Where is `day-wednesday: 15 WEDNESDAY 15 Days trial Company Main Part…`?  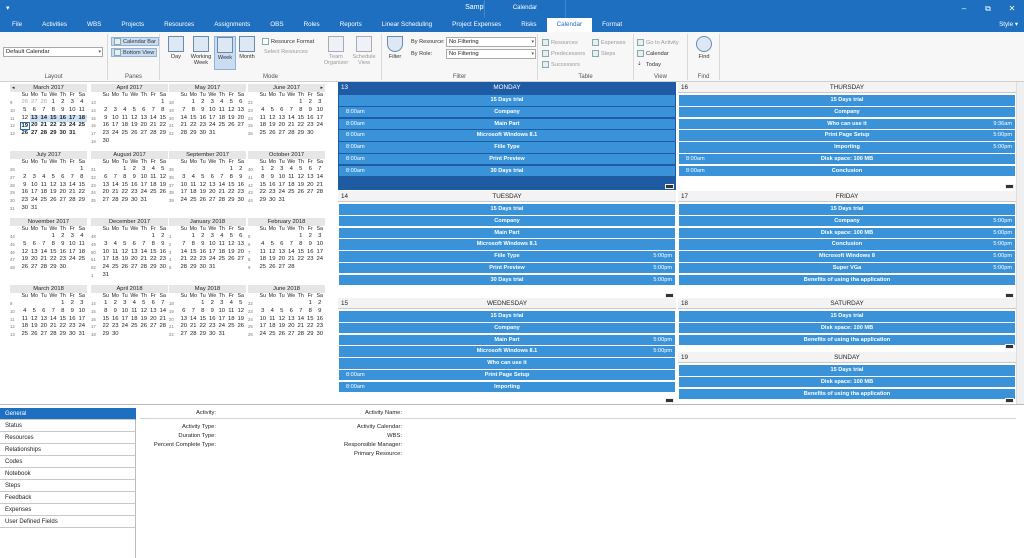 day-wednesday: 15 WEDNESDAY 15 Days trial Company Main Part… is located at coordinates (507, 351).